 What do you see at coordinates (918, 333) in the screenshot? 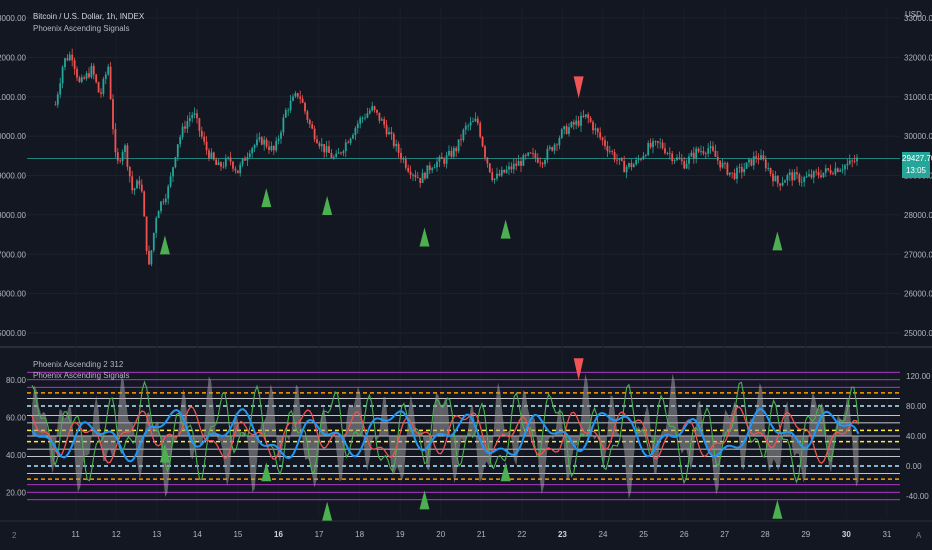
I see `y-tick-label-right: 25000.00` at bounding box center [918, 333].